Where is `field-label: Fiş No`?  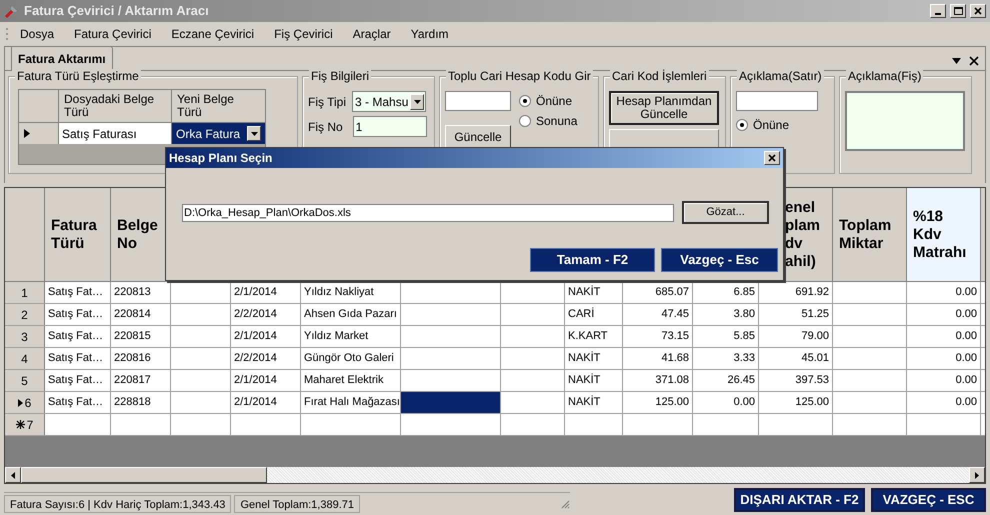
field-label: Fiş No is located at coordinates (325, 127).